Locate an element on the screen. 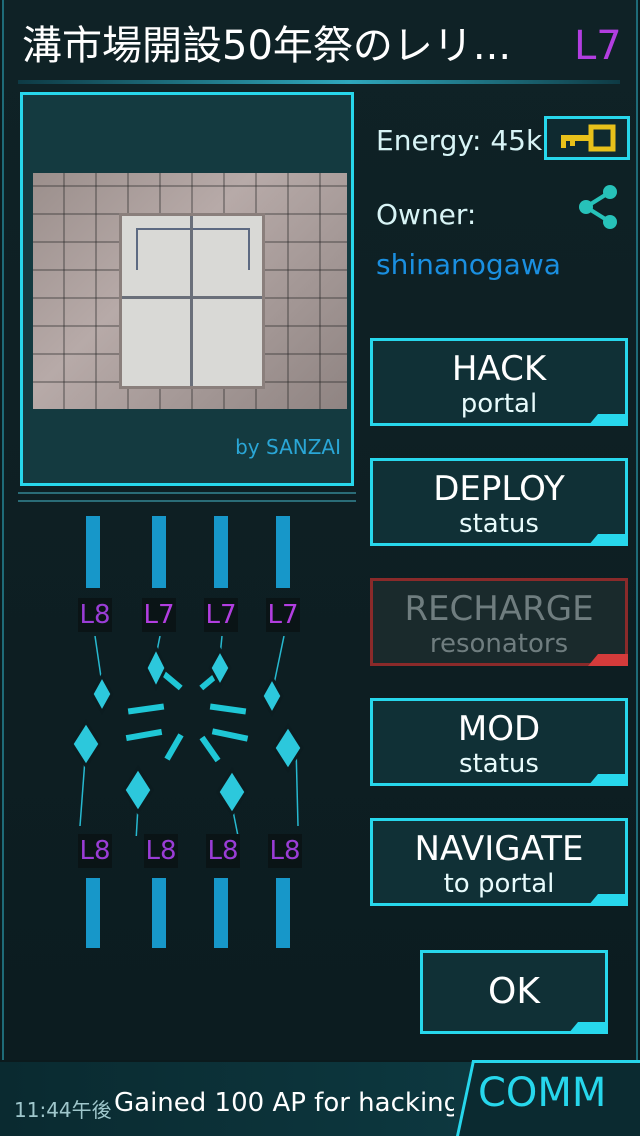 This screenshot has height=1136, width=640. share-icon is located at coordinates (599, 207).